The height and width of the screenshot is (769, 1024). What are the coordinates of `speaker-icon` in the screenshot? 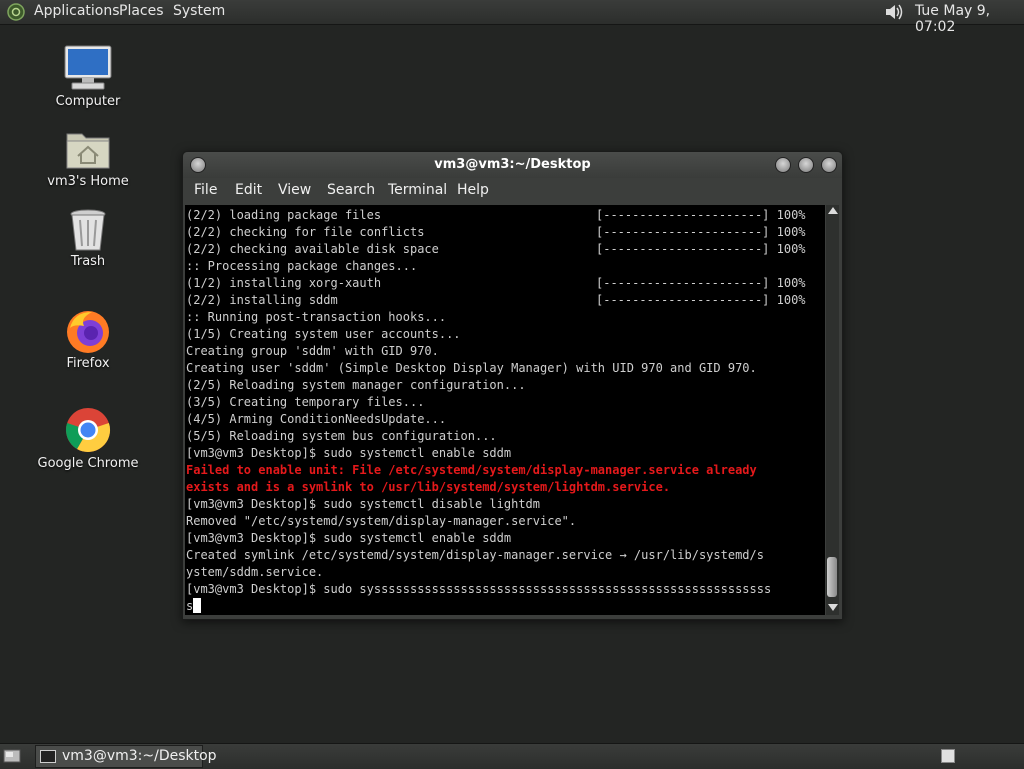 It's located at (894, 12).